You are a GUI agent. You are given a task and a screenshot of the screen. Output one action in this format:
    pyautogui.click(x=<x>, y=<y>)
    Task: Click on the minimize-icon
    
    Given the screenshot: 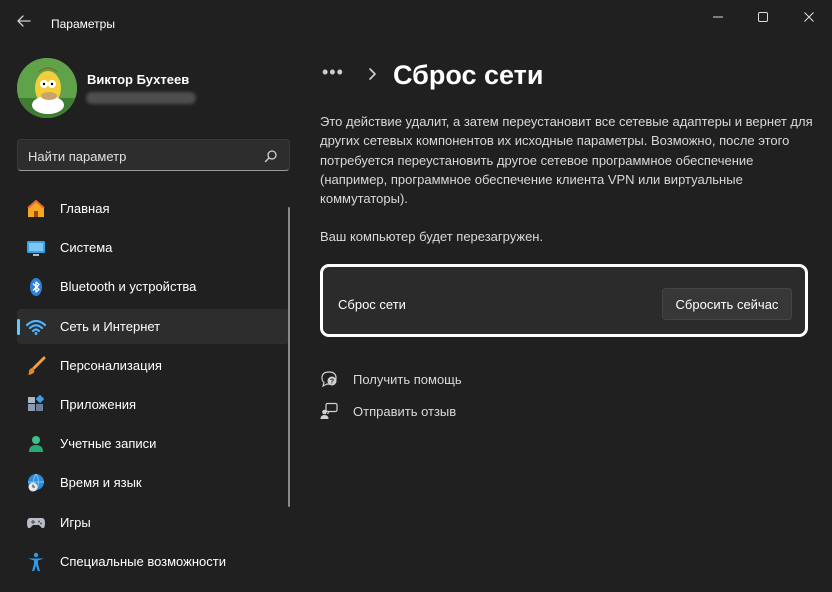 What is the action you would take?
    pyautogui.click(x=718, y=17)
    